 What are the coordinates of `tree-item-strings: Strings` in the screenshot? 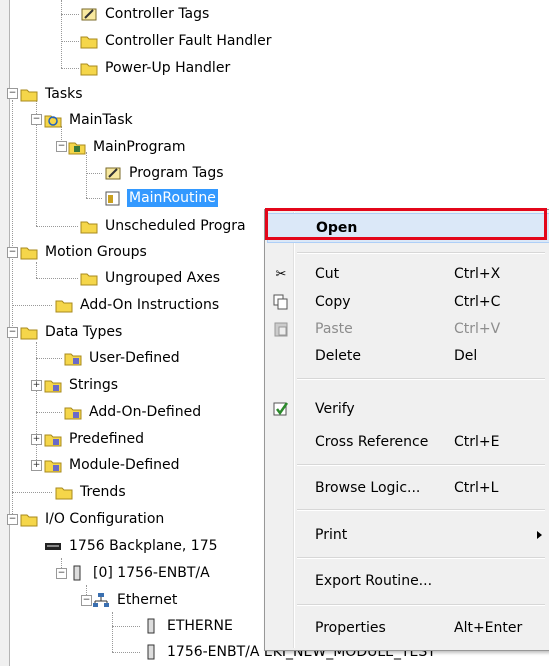 It's located at (82, 385).